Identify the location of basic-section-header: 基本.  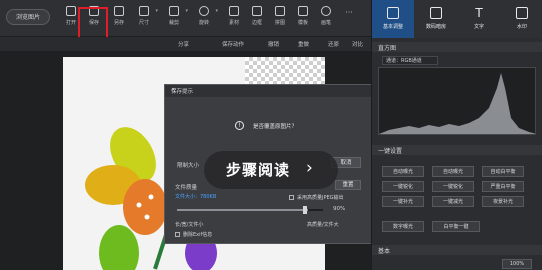
(457, 250).